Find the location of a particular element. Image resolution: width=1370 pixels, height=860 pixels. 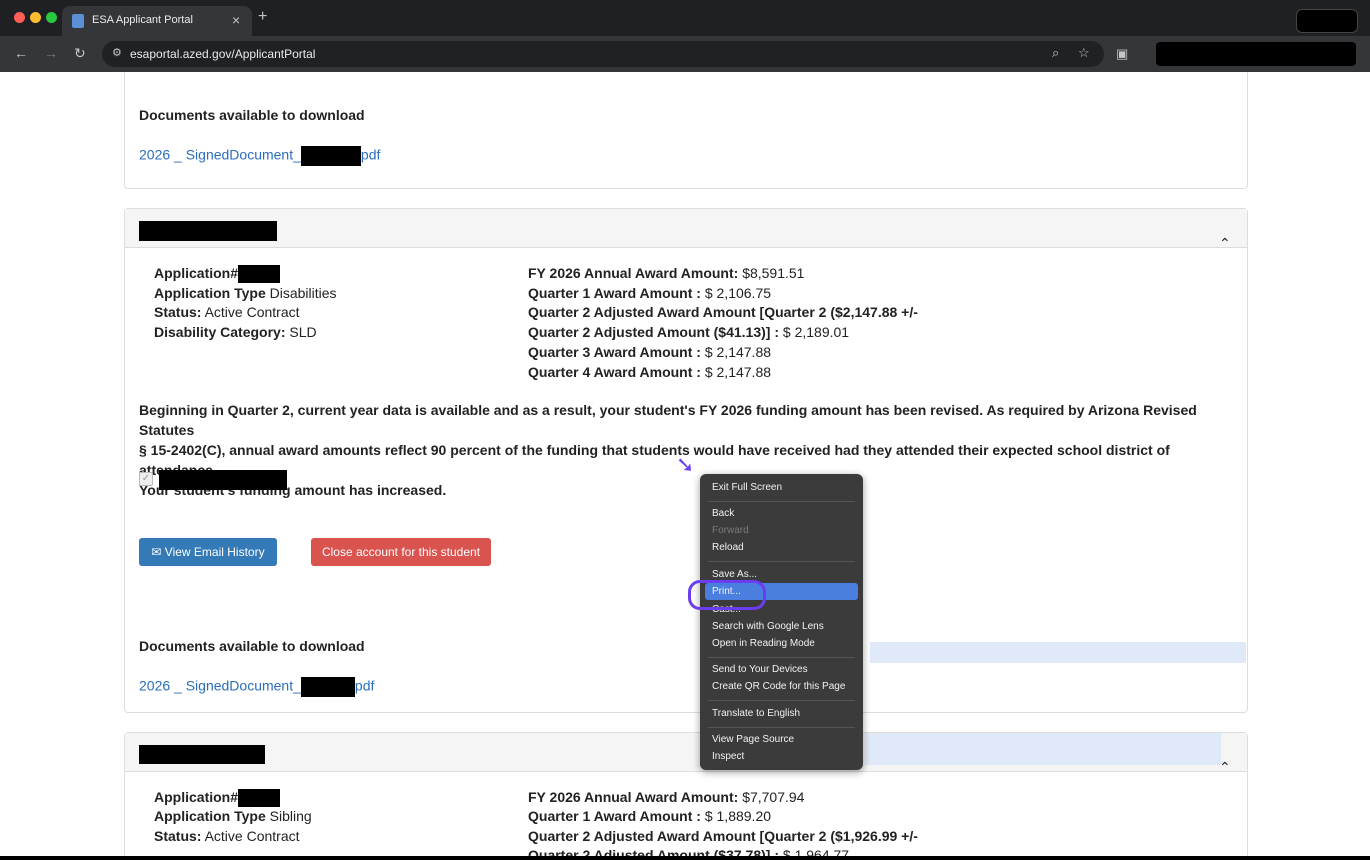

annotation-arrow-icon: ➘ is located at coordinates (685, 464).